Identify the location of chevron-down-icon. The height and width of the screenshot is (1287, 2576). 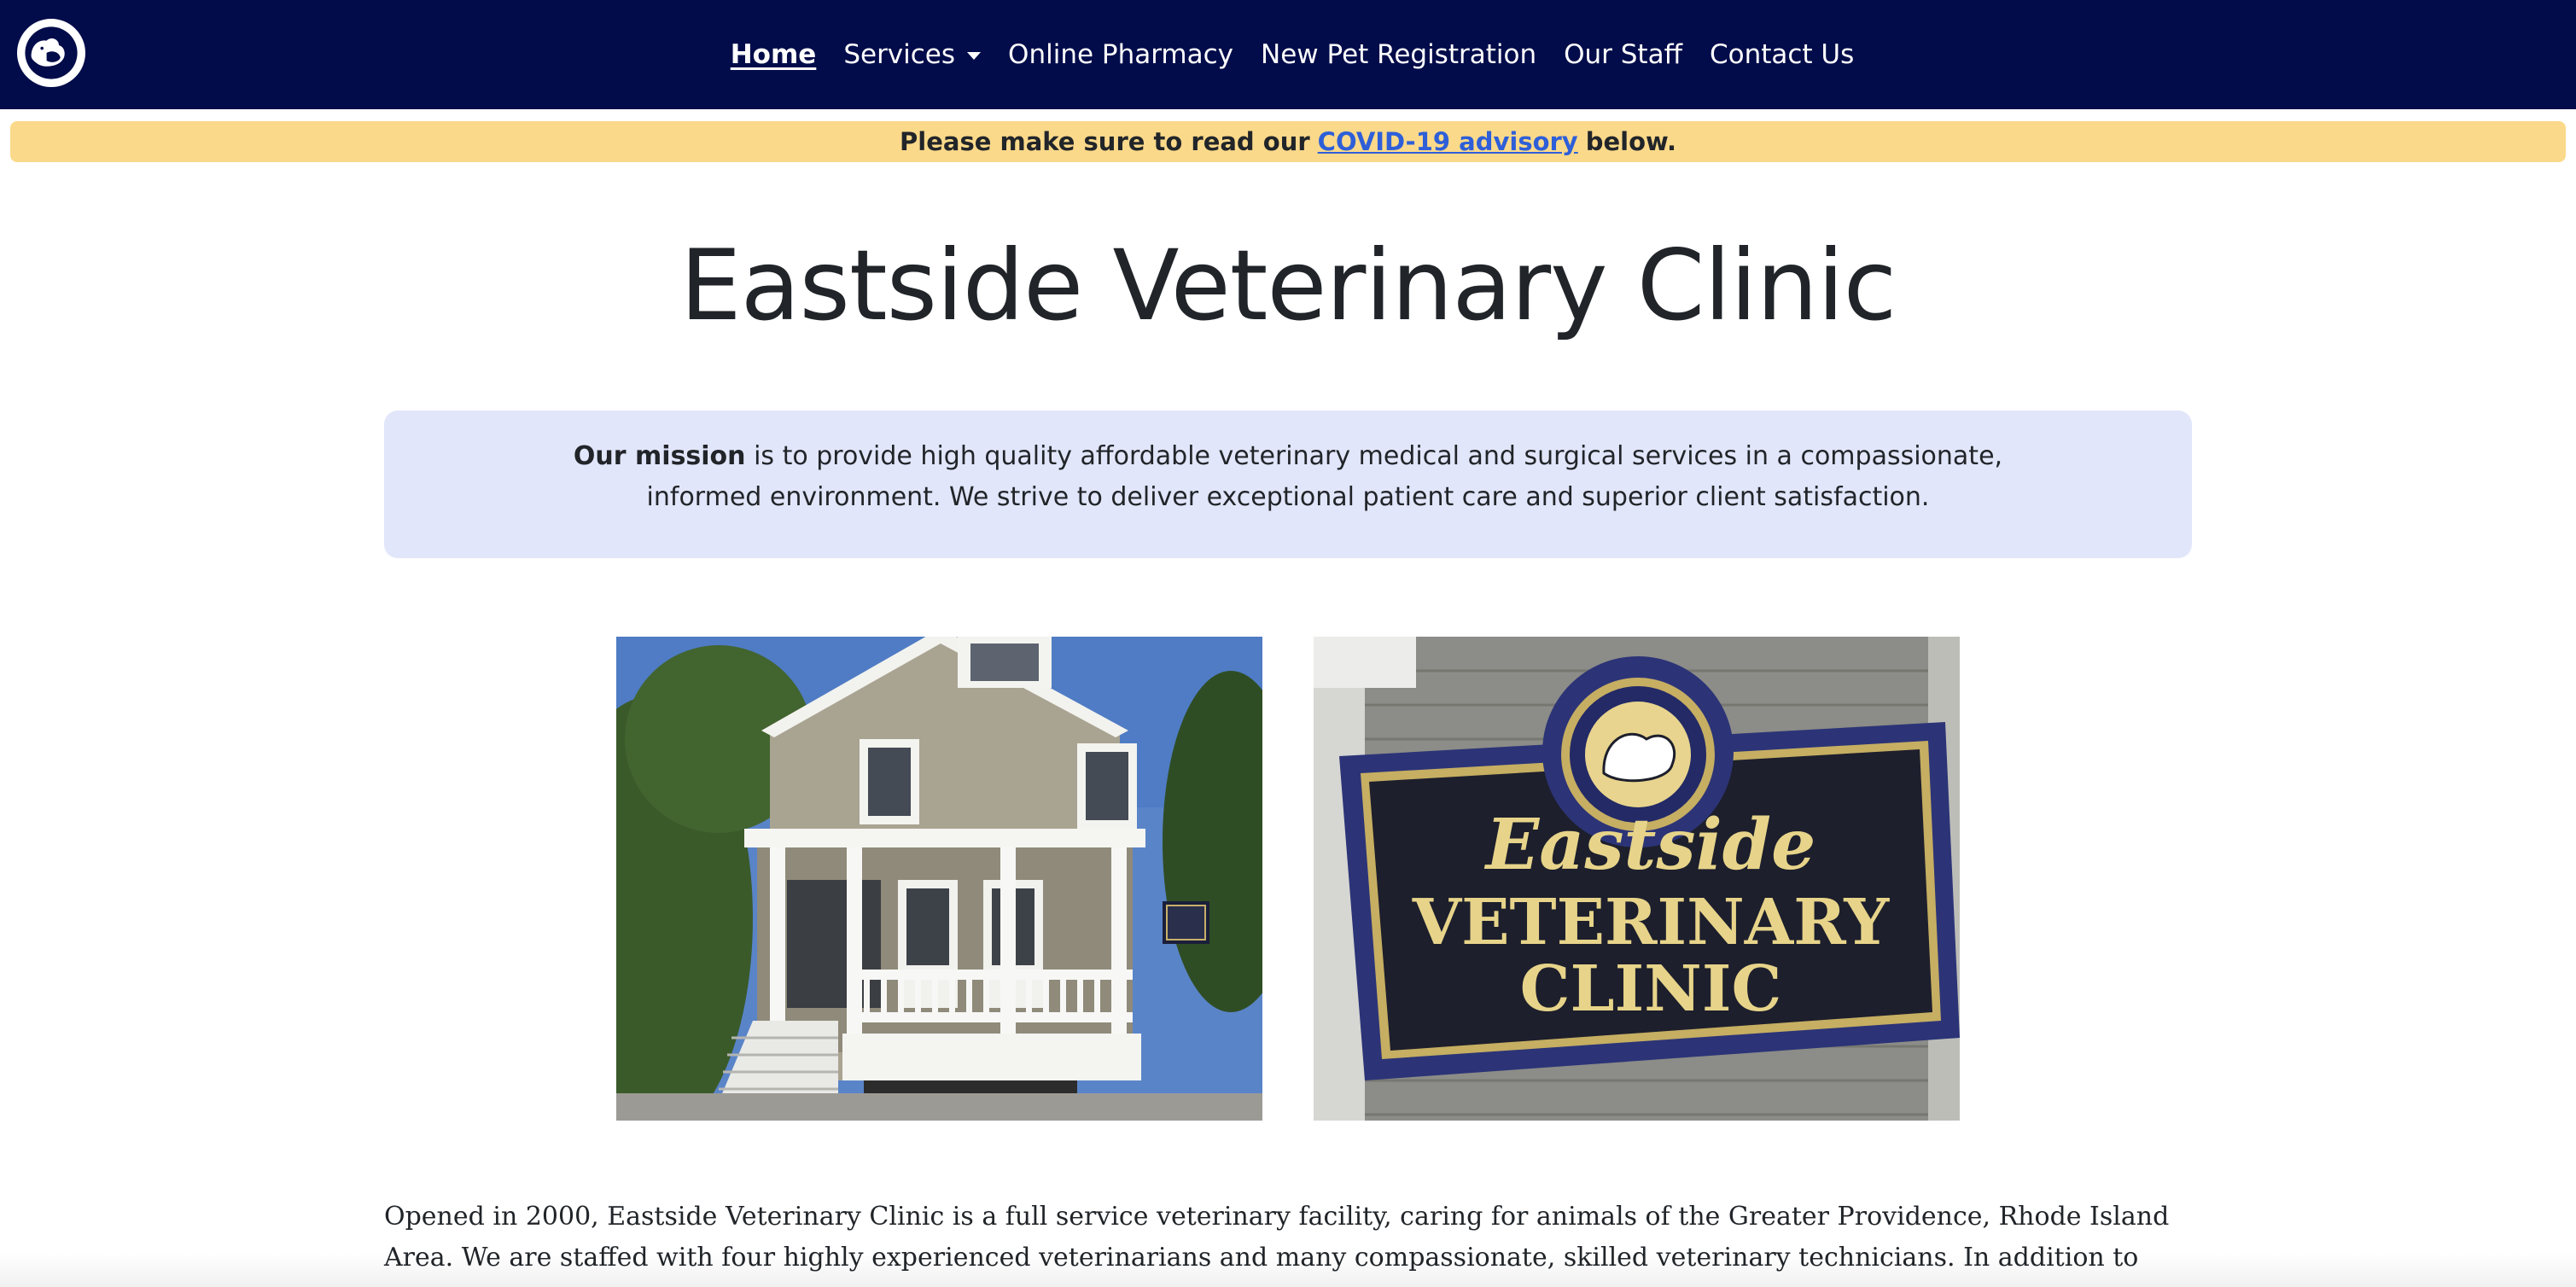
(974, 55).